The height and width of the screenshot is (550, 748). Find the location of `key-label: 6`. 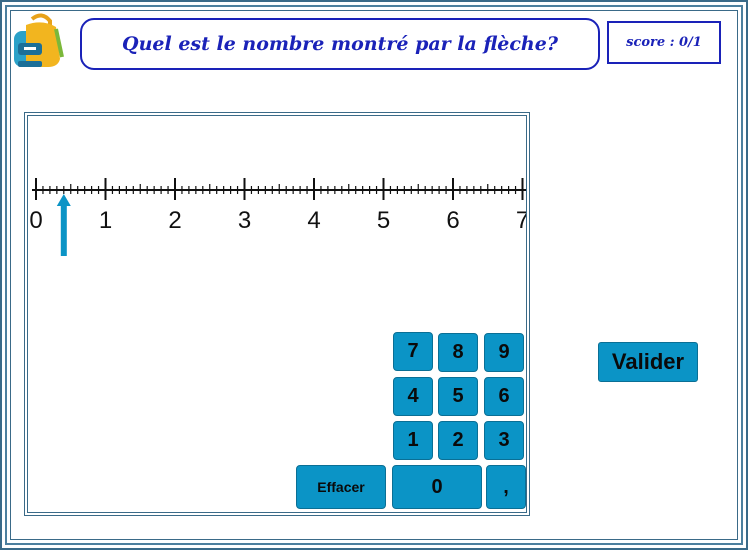

key-label: 6 is located at coordinates (504, 396).